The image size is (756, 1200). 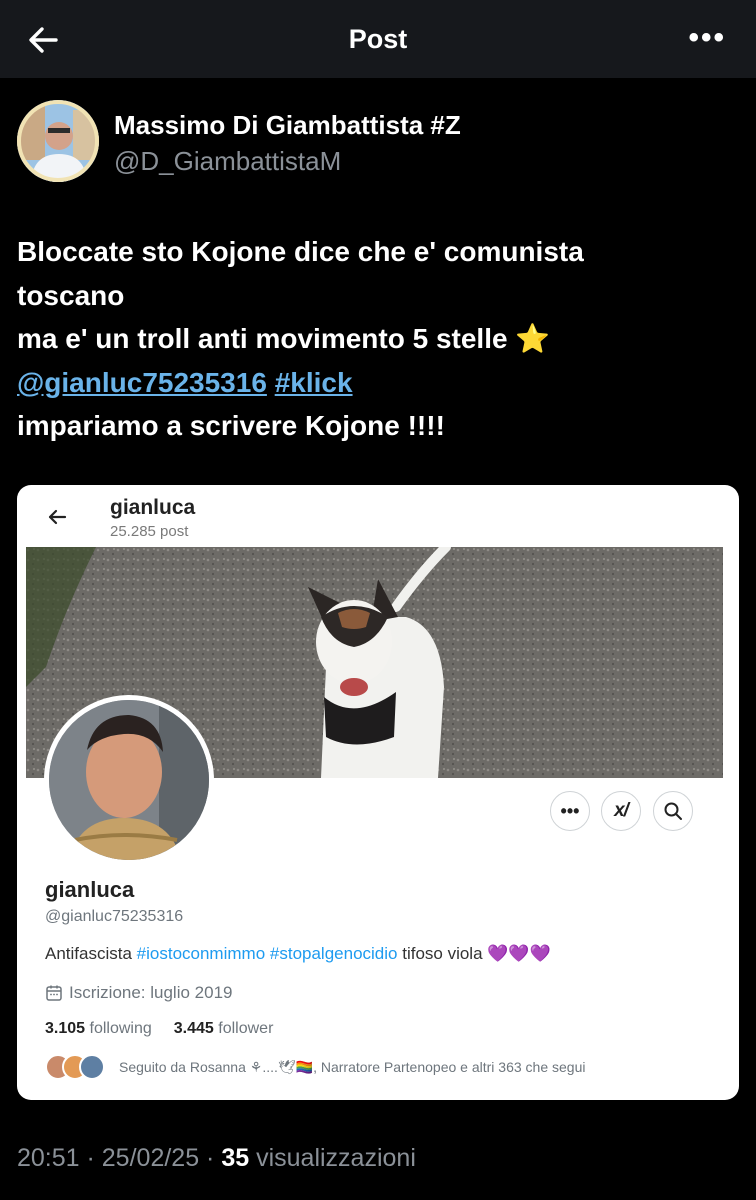 I want to click on bio-text: Antifascista, so click(x=91, y=953).